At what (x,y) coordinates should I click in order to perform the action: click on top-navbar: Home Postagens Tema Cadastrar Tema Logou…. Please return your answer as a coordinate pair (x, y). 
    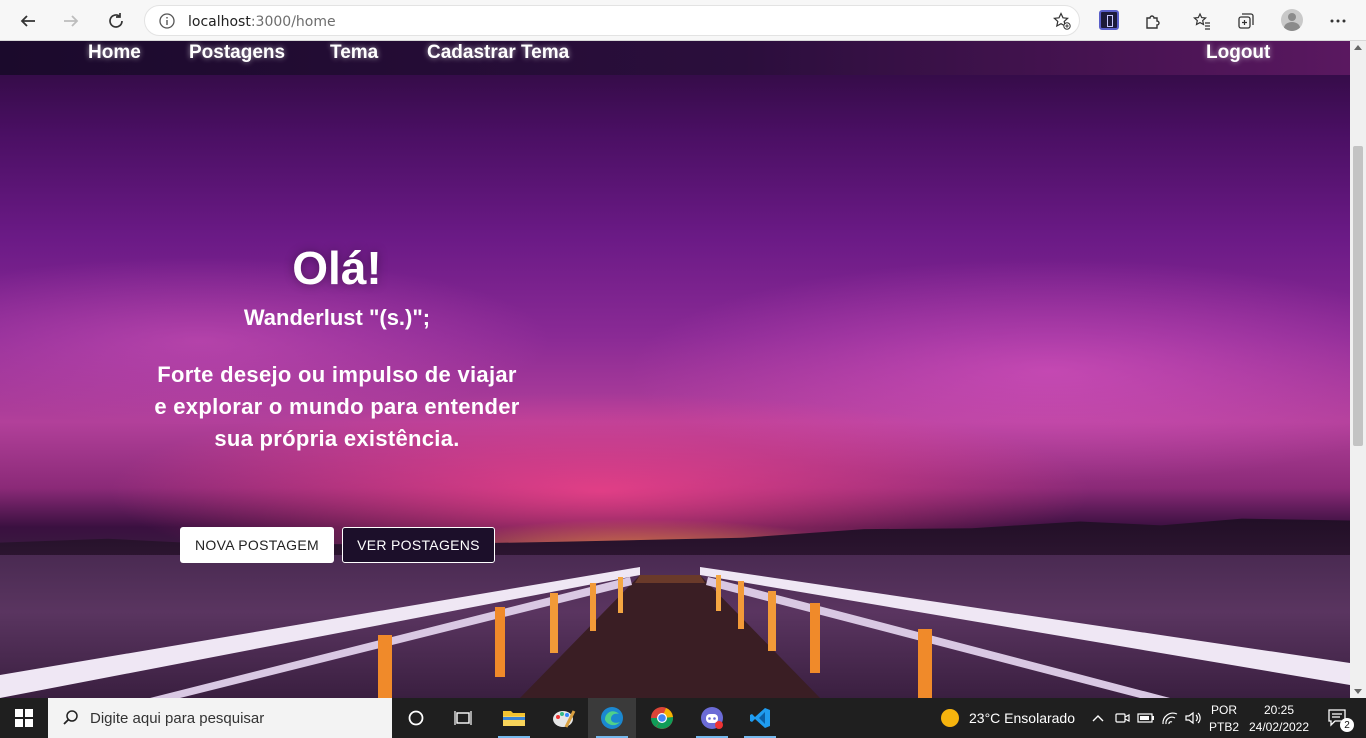
    Looking at the image, I should click on (675, 58).